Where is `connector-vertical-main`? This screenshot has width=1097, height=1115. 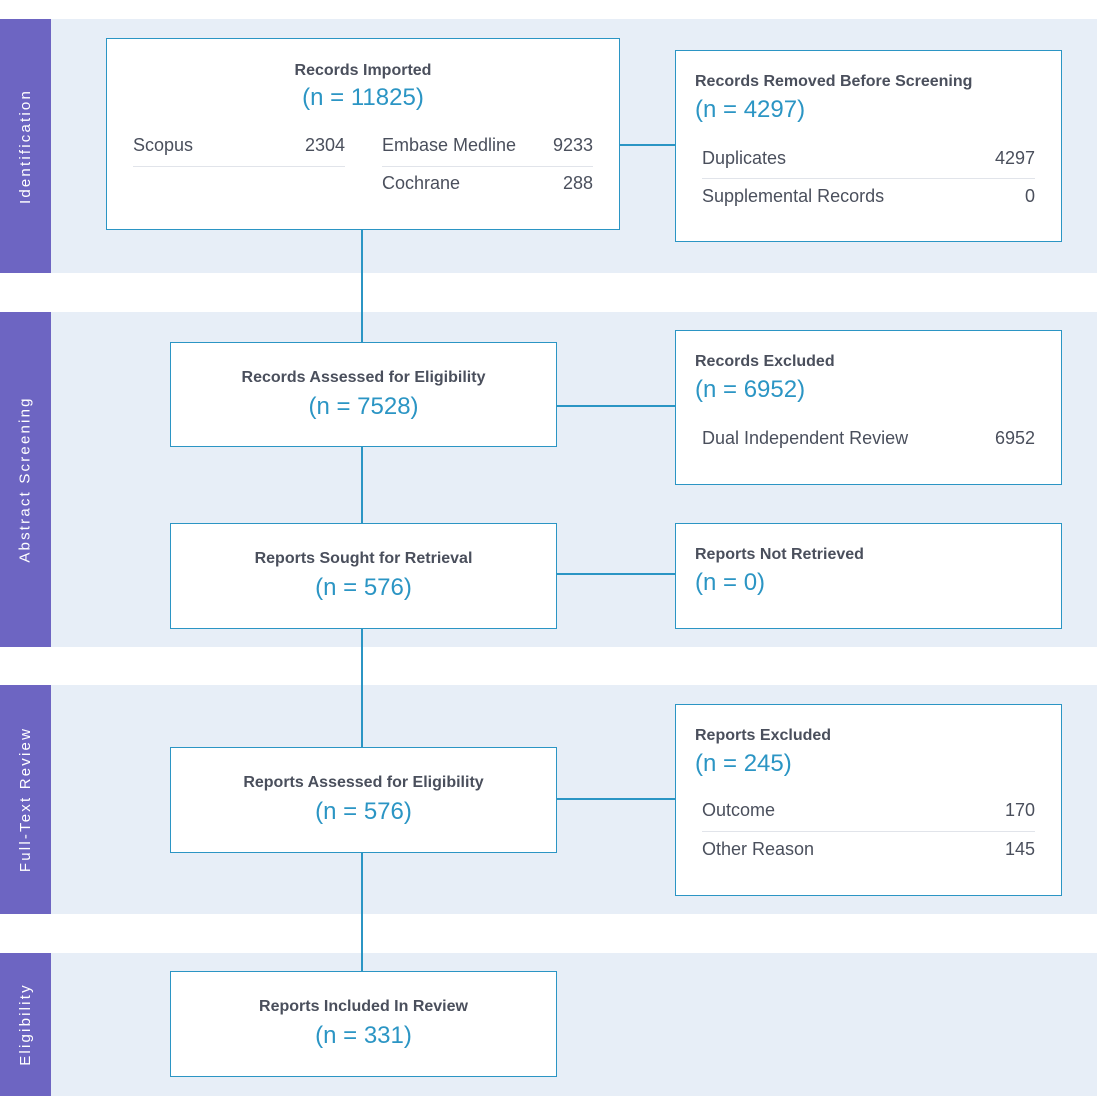
connector-vertical-main is located at coordinates (362, 285).